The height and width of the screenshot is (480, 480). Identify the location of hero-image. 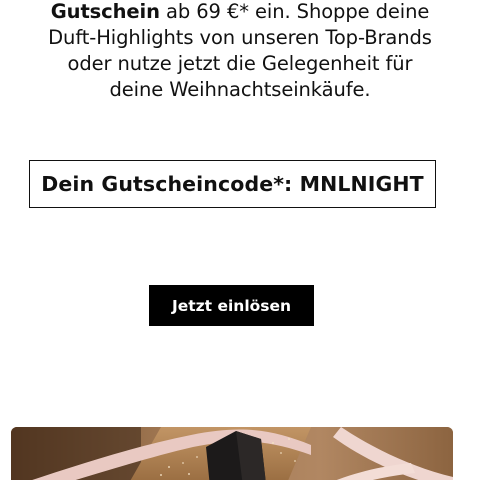
(232, 453).